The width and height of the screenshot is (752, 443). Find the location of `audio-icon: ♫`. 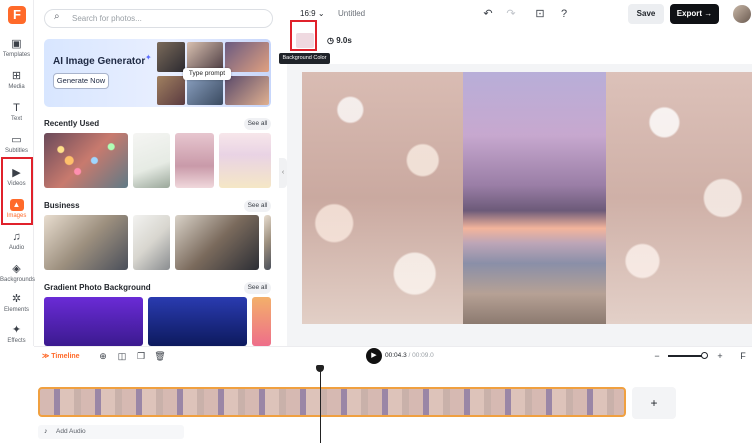

audio-icon: ♫ is located at coordinates (16, 237).